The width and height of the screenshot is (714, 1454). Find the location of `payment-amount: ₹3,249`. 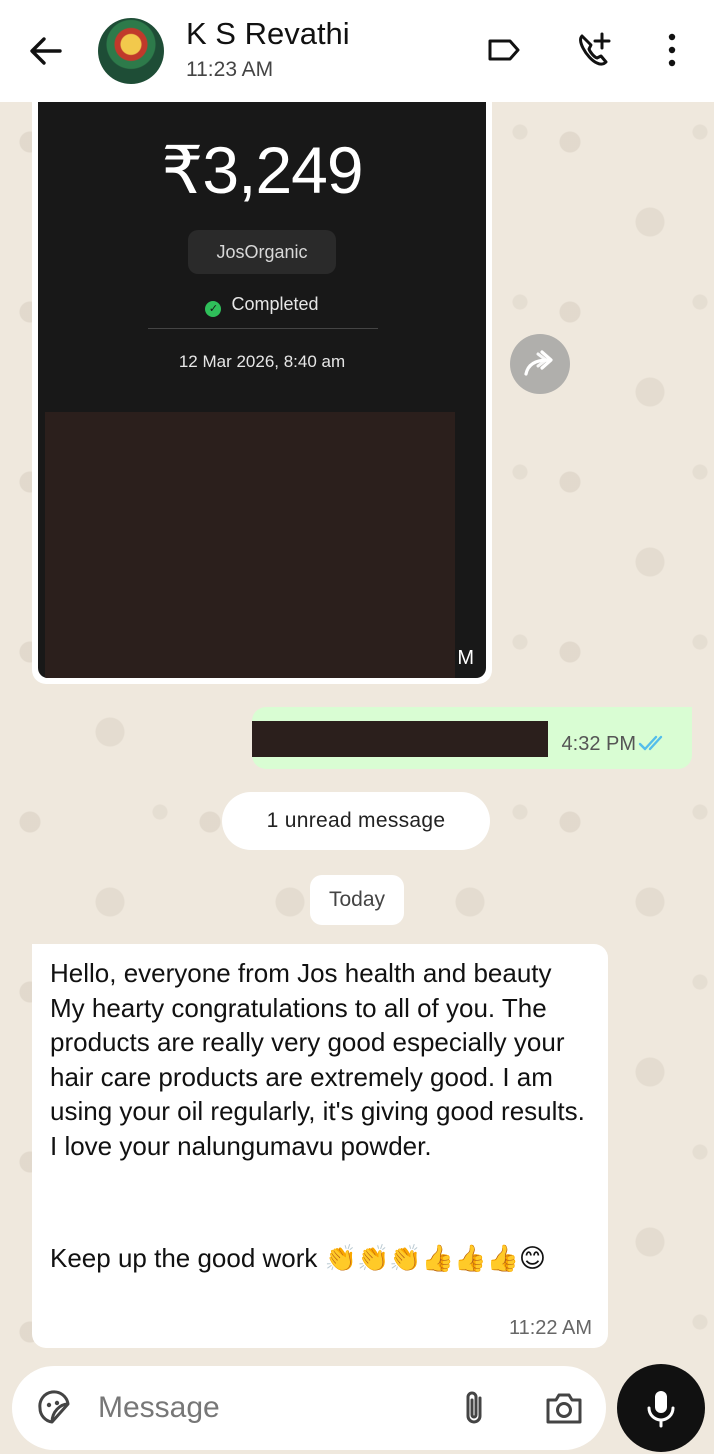

payment-amount: ₹3,249 is located at coordinates (262, 170).